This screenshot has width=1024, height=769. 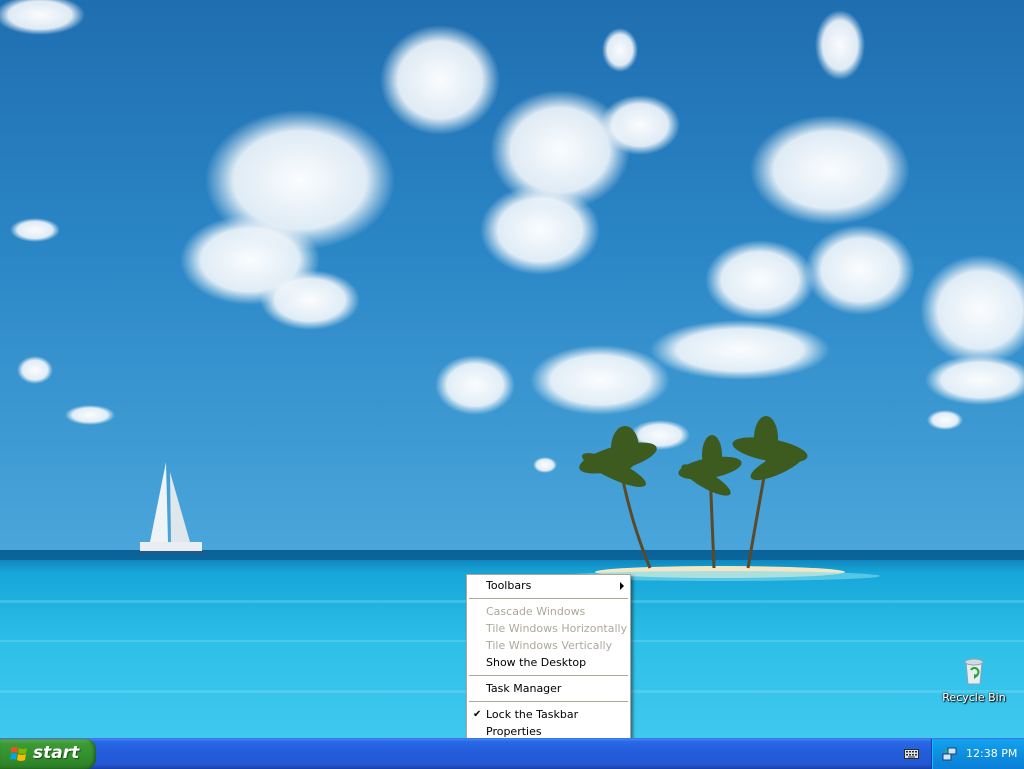 What do you see at coordinates (950, 754) in the screenshot?
I see `network-icon` at bounding box center [950, 754].